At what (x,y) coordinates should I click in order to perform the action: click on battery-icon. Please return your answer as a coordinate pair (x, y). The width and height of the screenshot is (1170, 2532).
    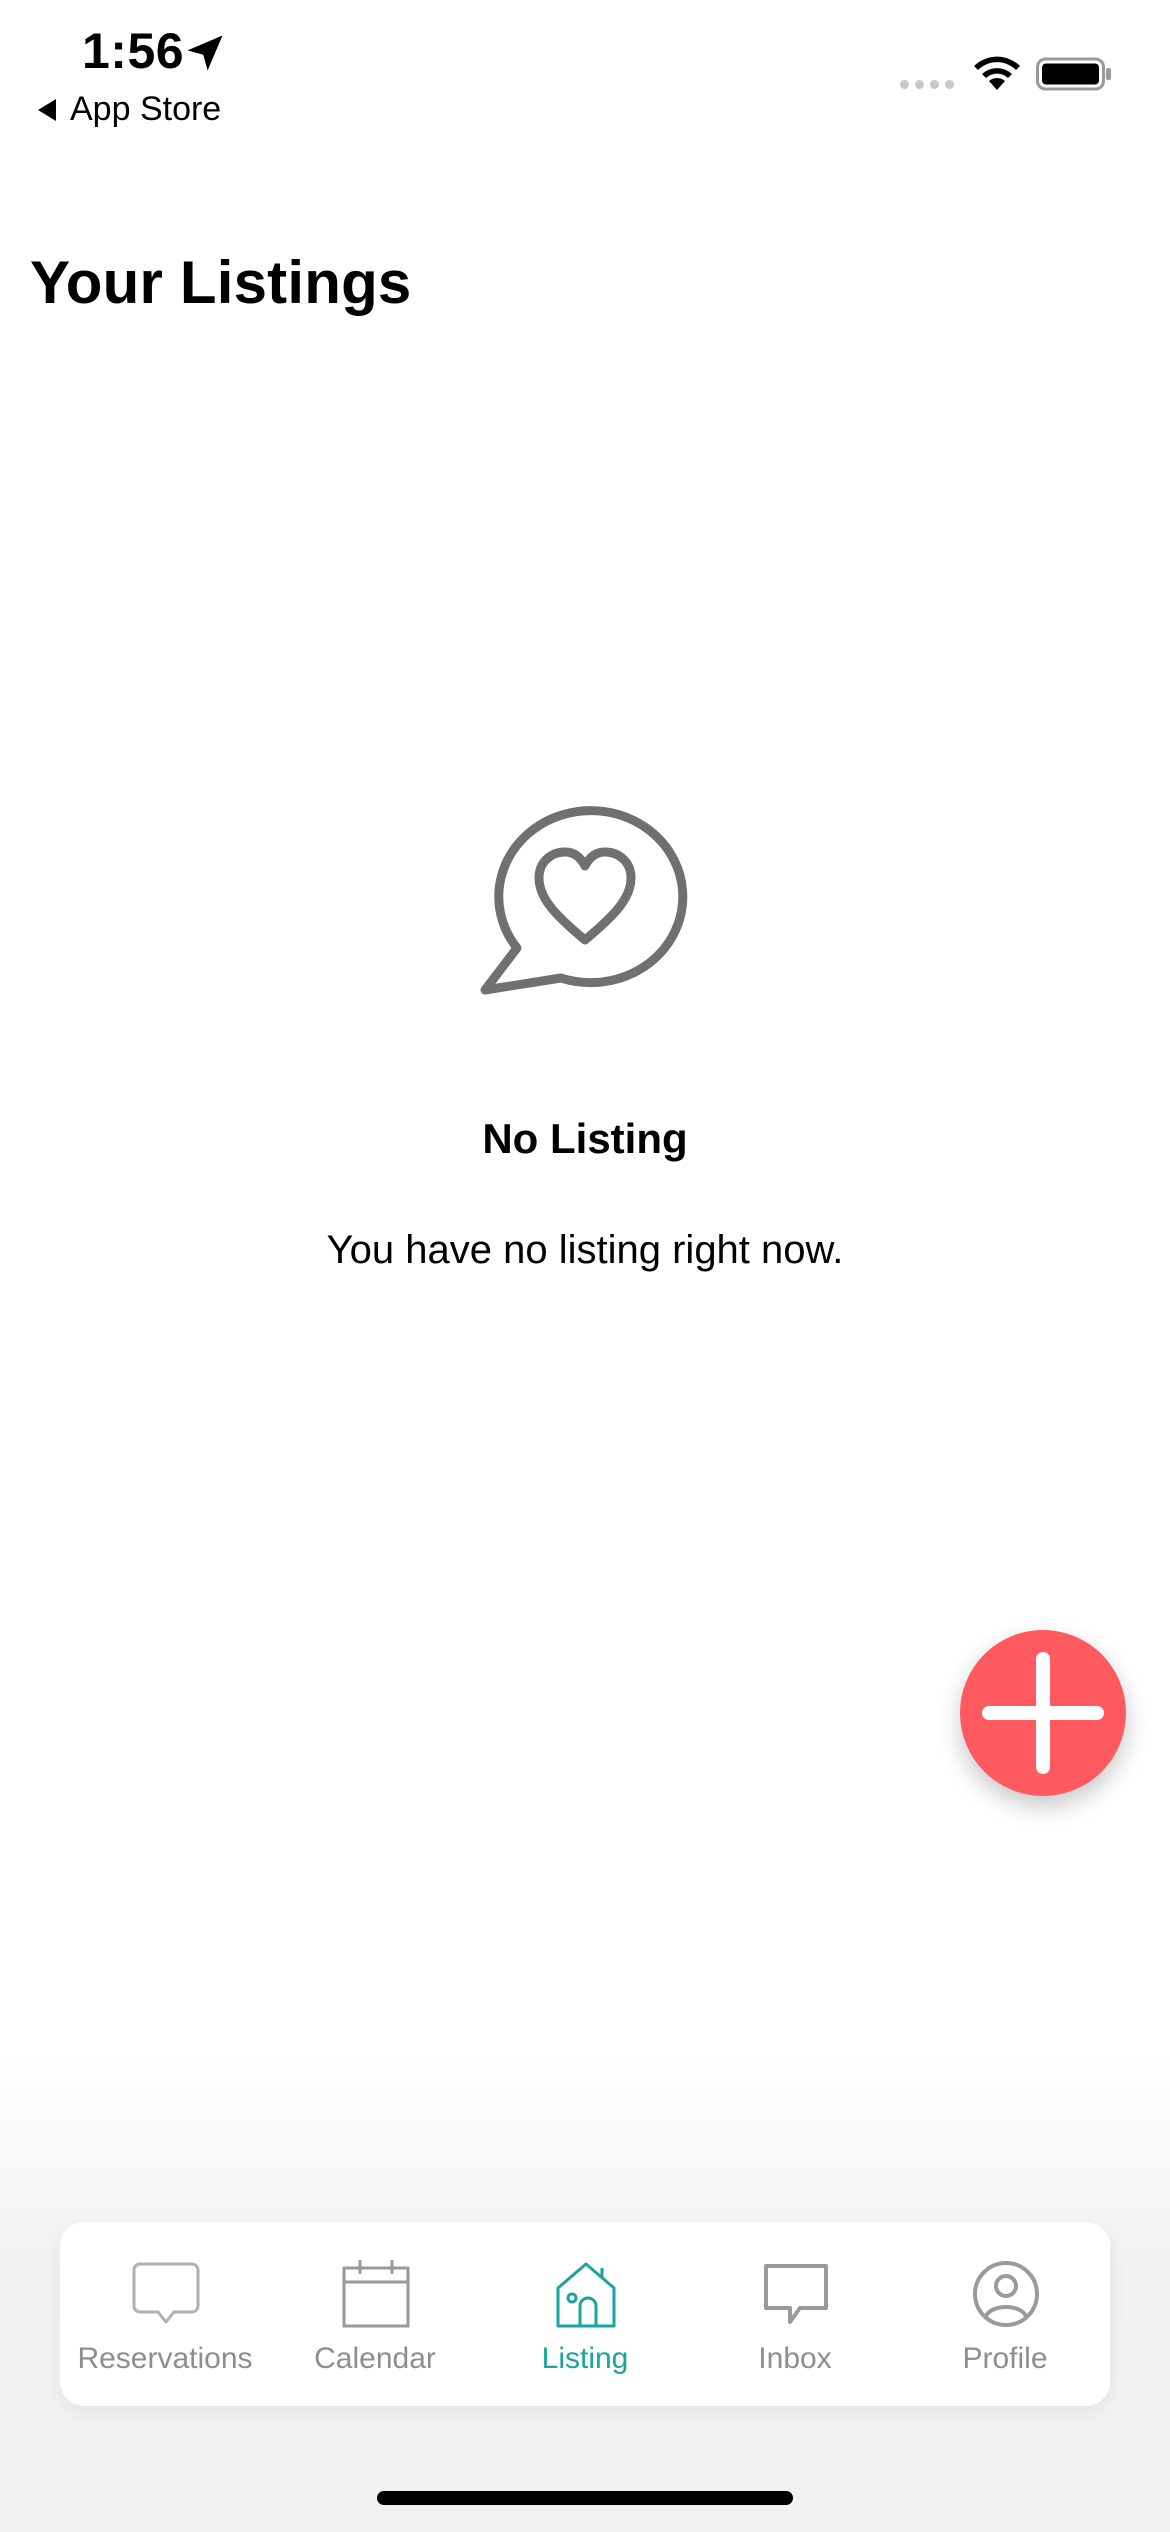
    Looking at the image, I should click on (1073, 74).